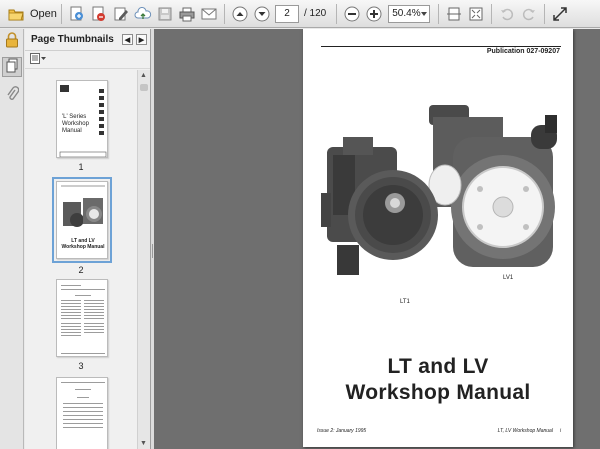 Image resolution: width=600 pixels, height=449 pixels. What do you see at coordinates (43, 13) in the screenshot?
I see `open-label: Open` at bounding box center [43, 13].